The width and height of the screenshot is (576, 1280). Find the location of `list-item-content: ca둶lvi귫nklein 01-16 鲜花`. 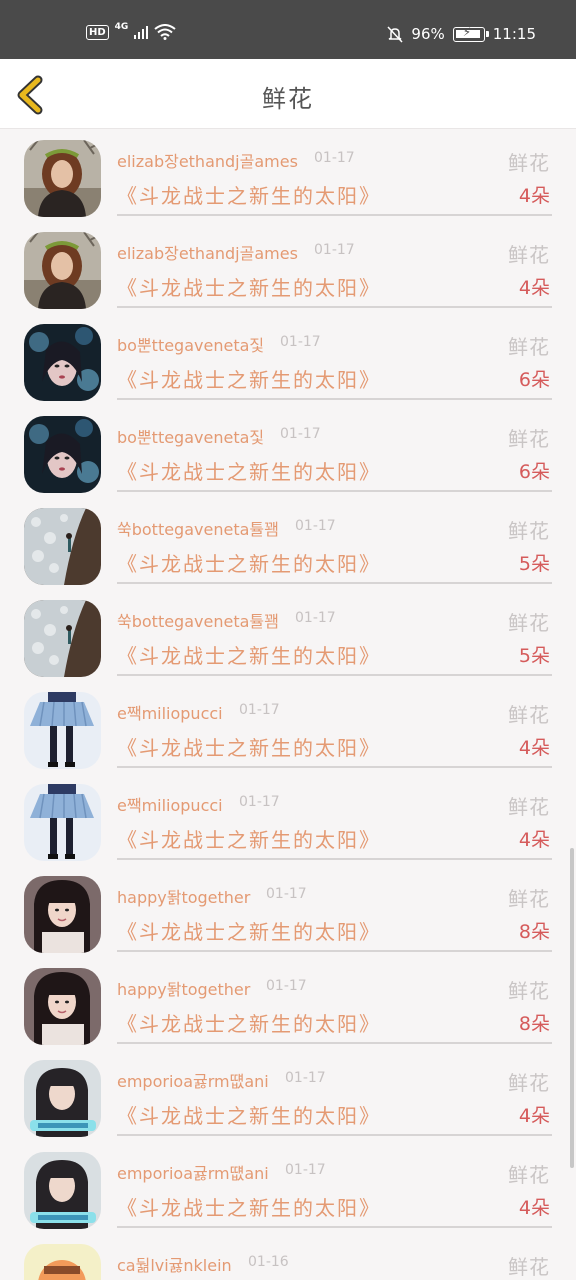

list-item-content: ca둶lvi귫nklein 01-16 鲜花 is located at coordinates (334, 1257).